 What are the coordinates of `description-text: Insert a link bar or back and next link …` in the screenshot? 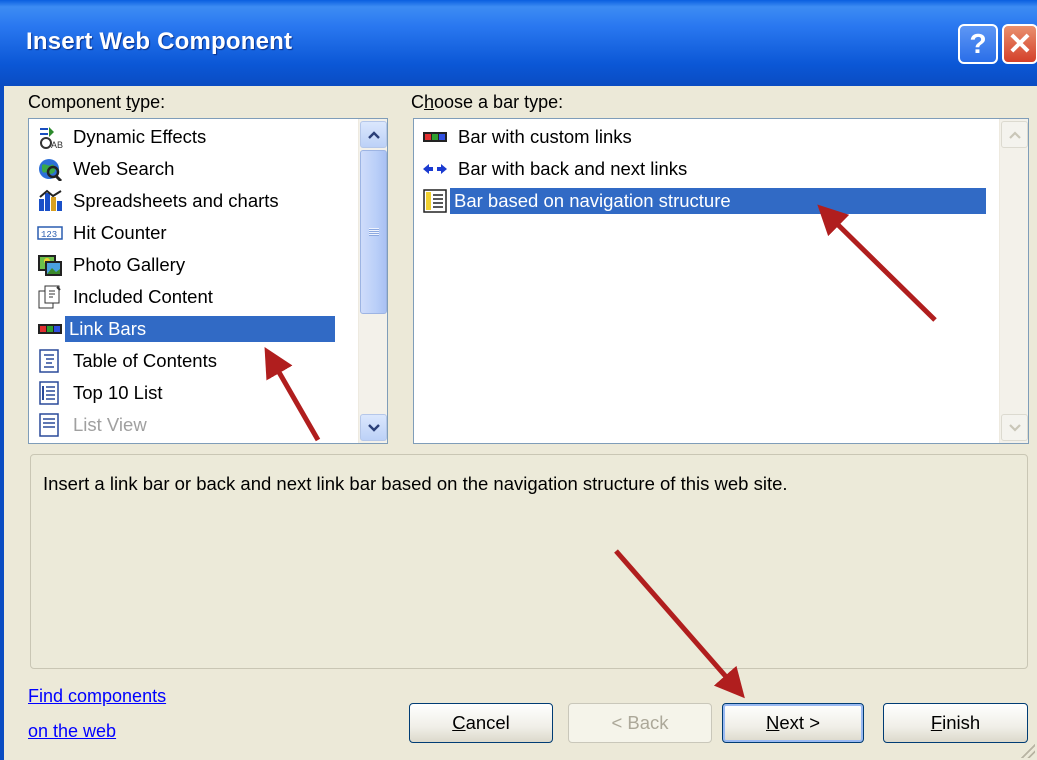 It's located at (415, 483).